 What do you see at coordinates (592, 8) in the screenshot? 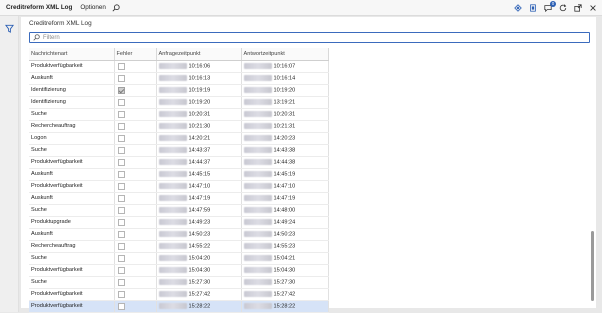
I see `close-icon` at bounding box center [592, 8].